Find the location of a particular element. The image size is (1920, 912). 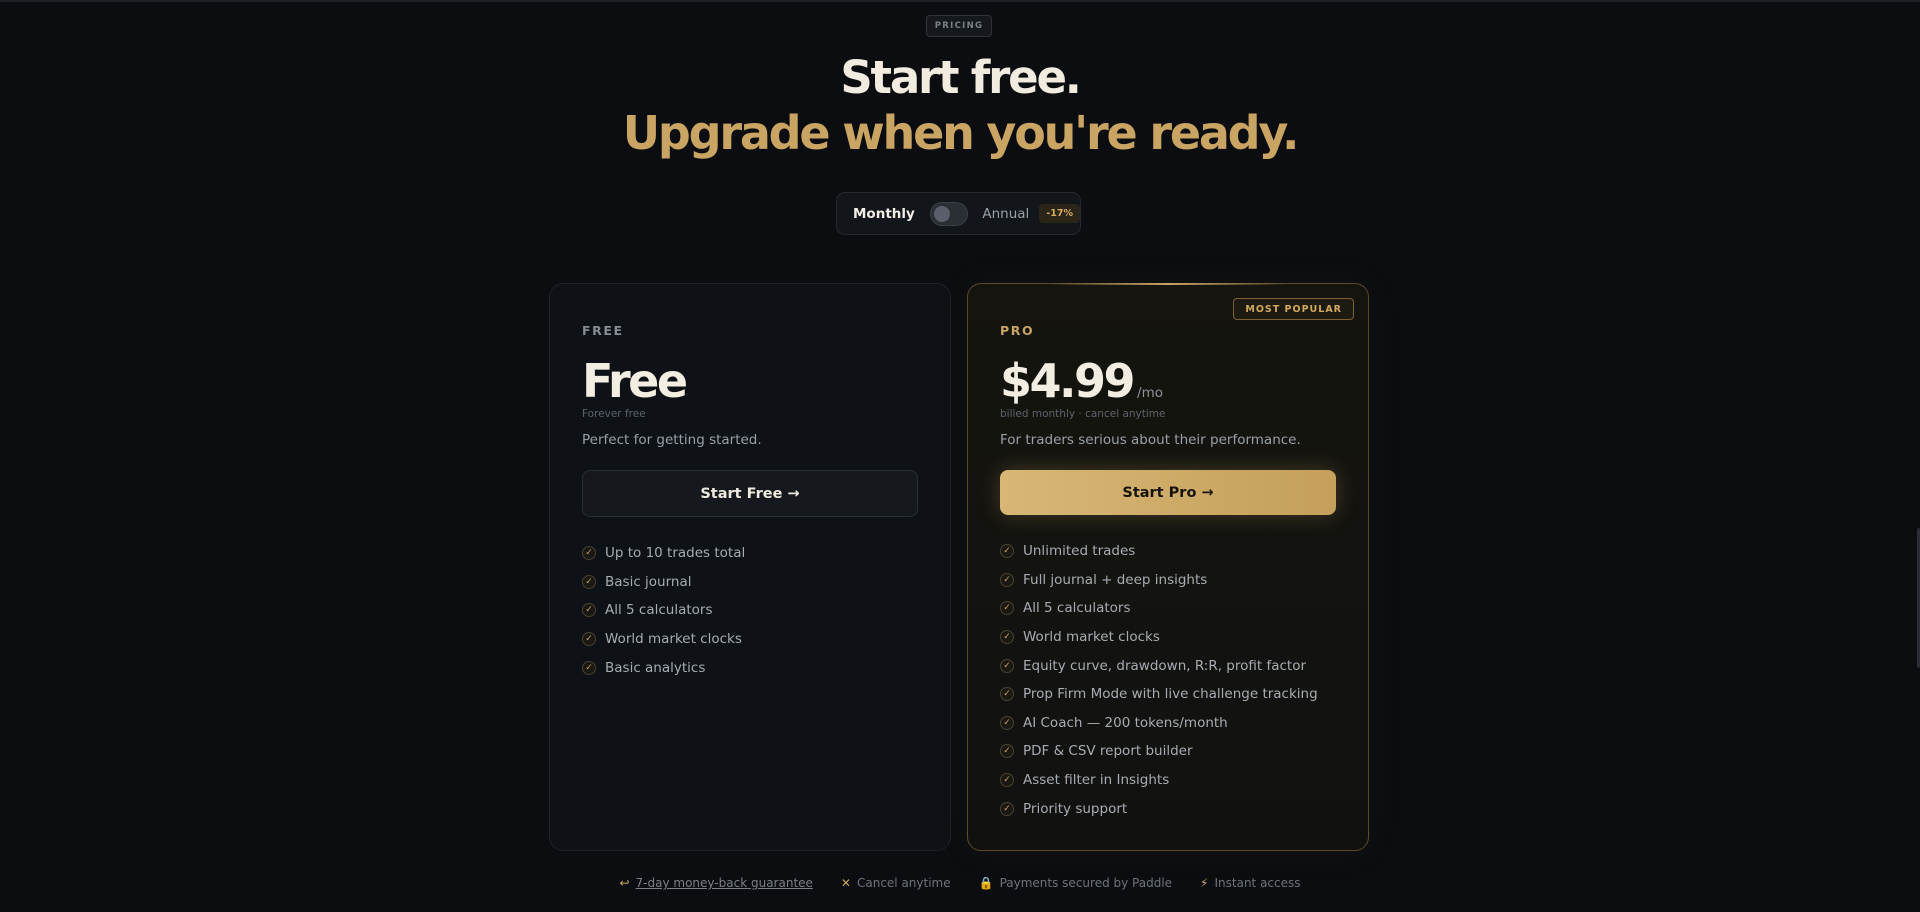

feature-label: Basic analytics is located at coordinates (655, 667).